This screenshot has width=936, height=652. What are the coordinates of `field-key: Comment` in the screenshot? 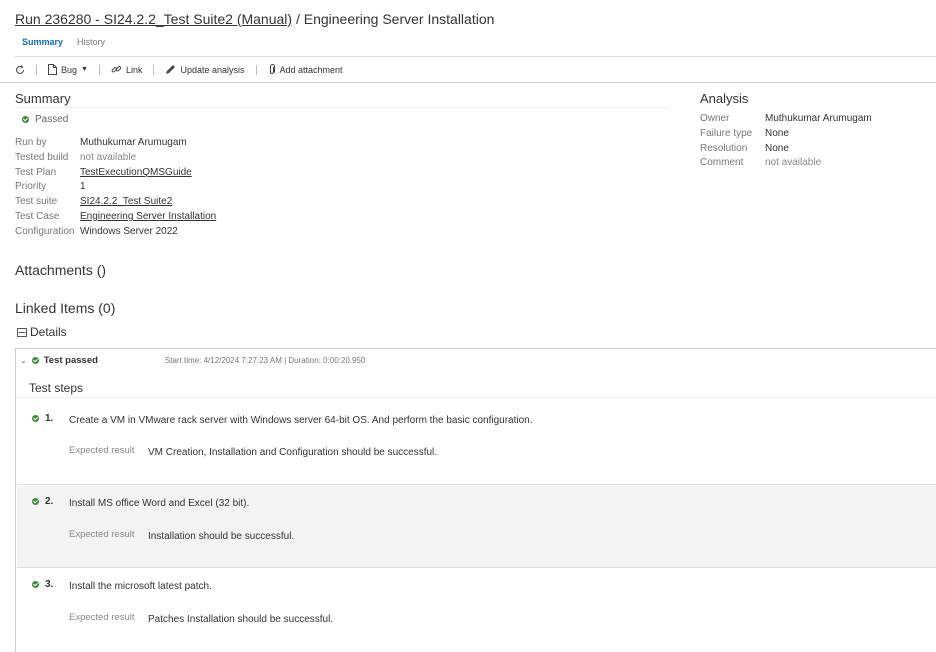 It's located at (722, 163).